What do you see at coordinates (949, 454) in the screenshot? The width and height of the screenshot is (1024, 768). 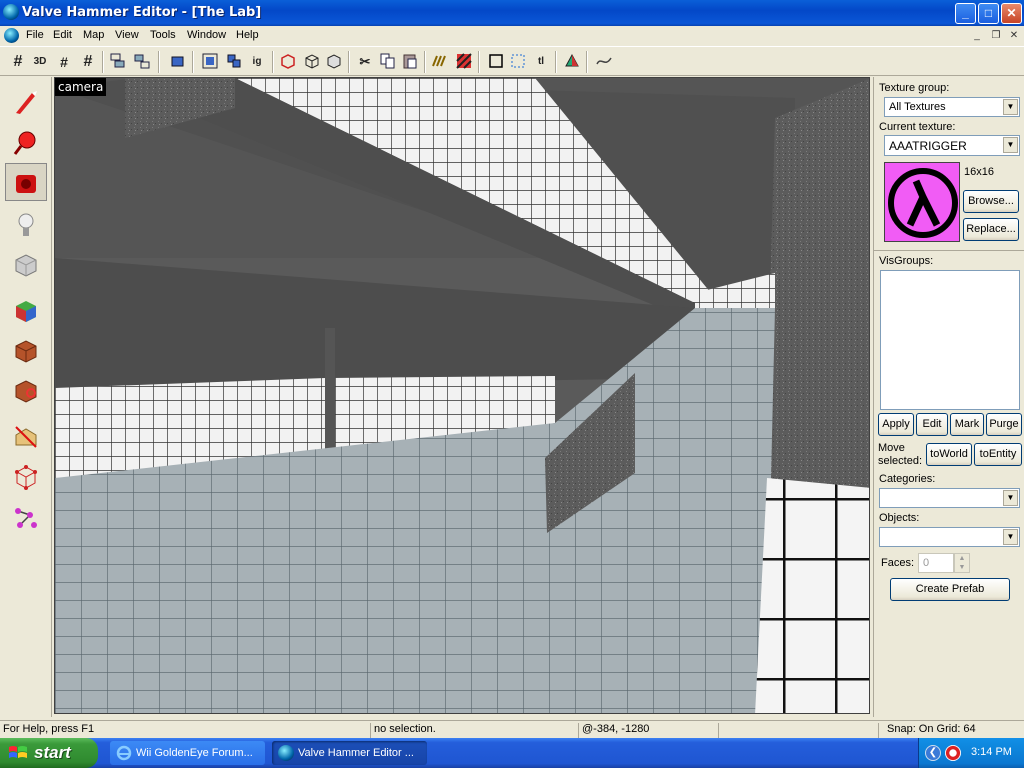 I see `to-world-button: toWorld` at bounding box center [949, 454].